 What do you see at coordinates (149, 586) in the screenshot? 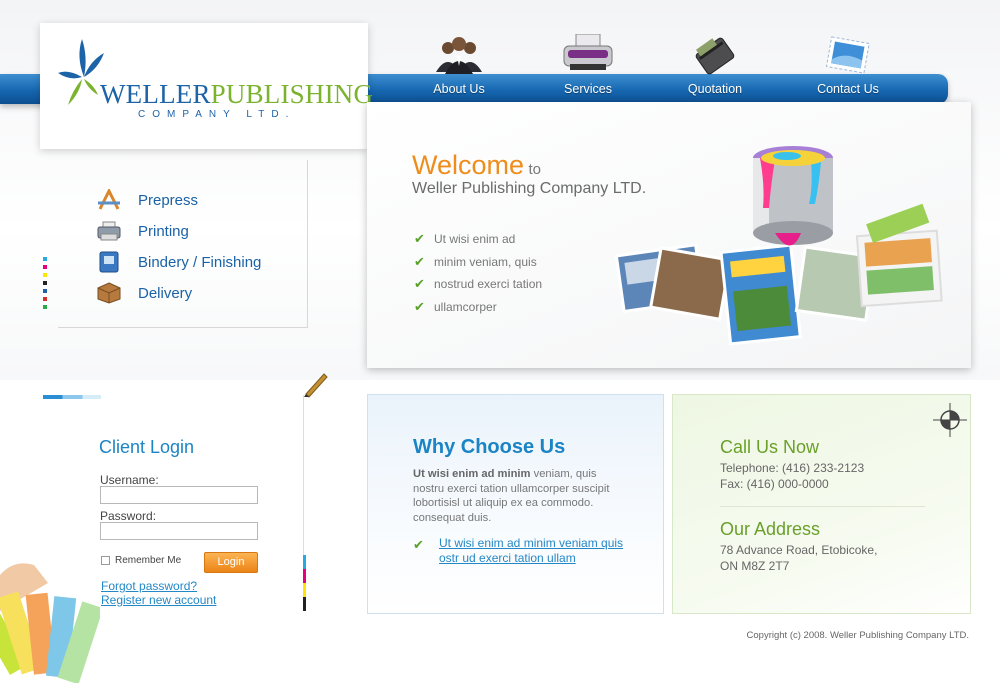
I see `forgot-password-link: Forgot password?` at bounding box center [149, 586].